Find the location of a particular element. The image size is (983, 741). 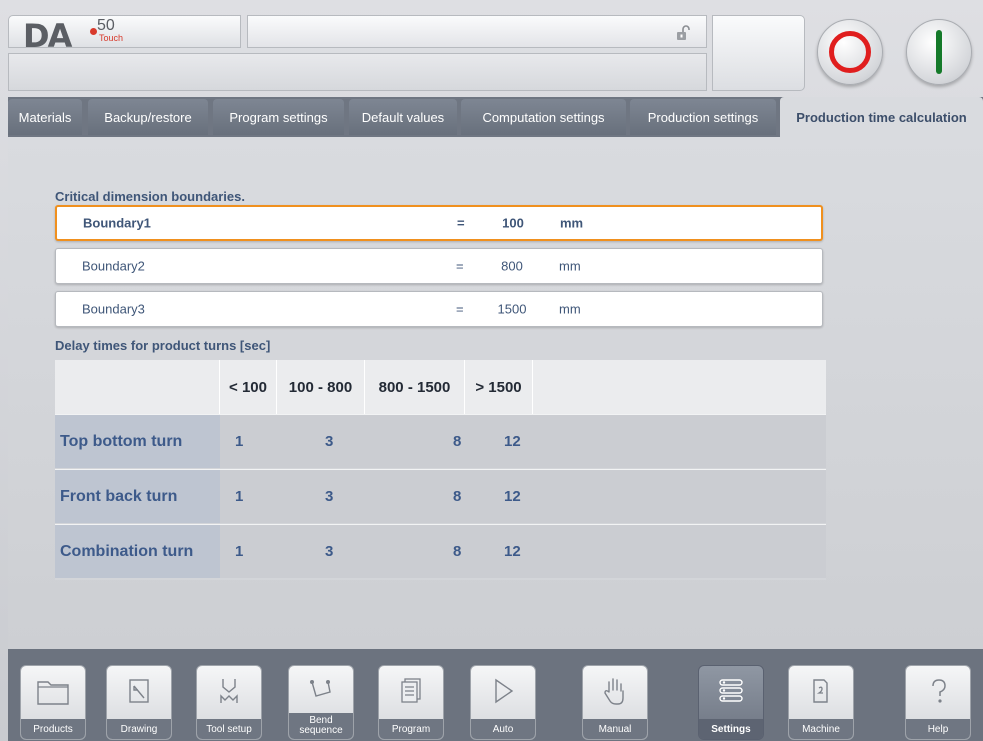

stop-icon is located at coordinates (850, 52).